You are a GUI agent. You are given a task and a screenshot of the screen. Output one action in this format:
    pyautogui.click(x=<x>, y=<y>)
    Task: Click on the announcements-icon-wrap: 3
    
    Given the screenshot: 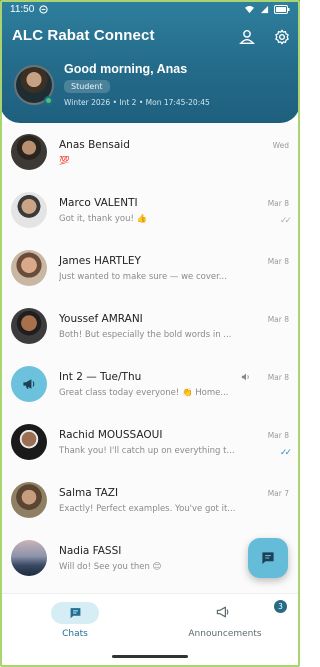 What is the action you would take?
    pyautogui.click(x=251, y=611)
    